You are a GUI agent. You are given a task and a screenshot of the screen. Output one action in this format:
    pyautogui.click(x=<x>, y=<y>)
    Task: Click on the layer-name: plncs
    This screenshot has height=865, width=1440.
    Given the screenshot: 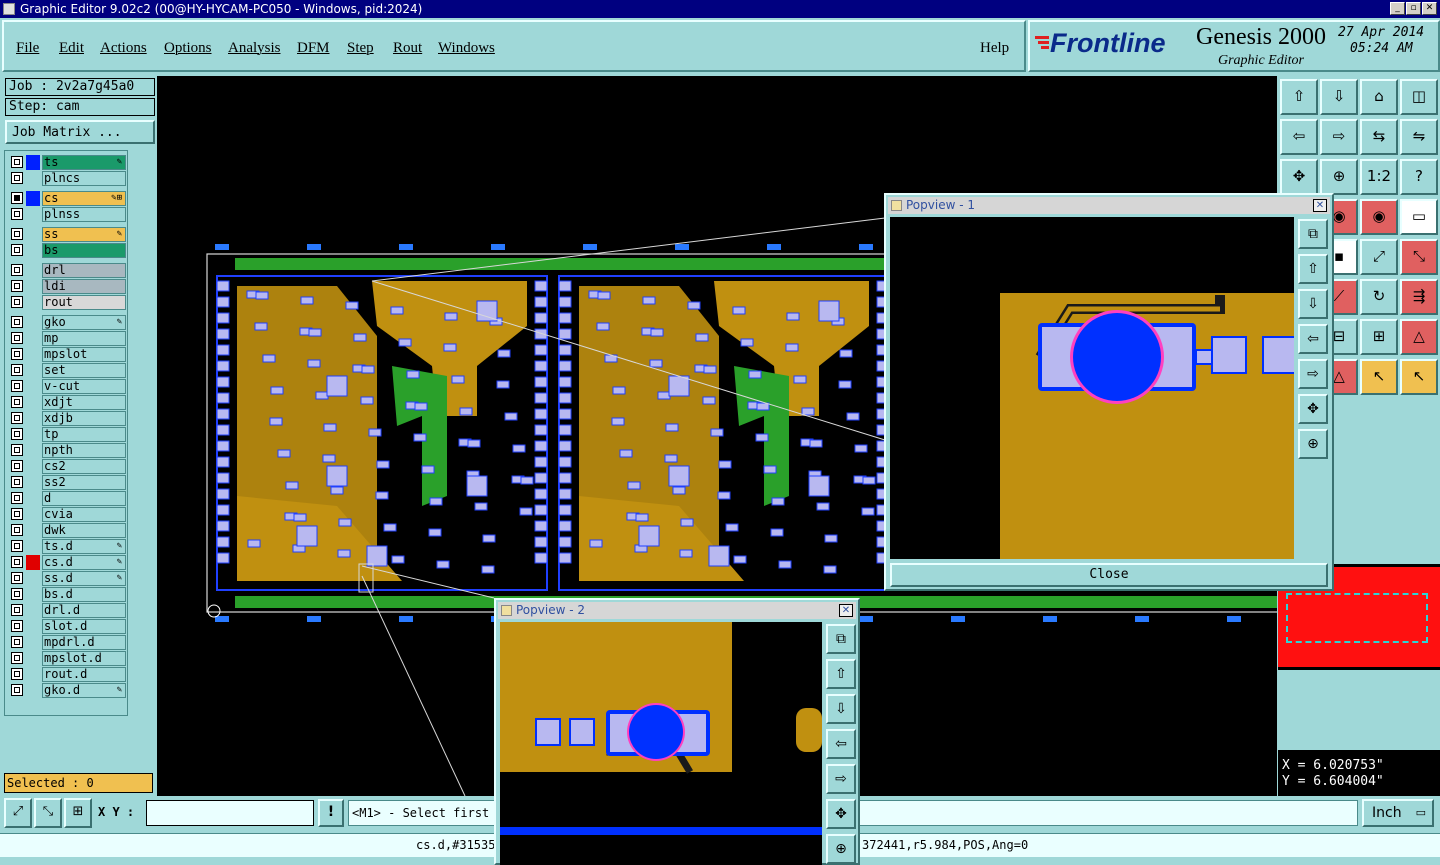 What is the action you would take?
    pyautogui.click(x=84, y=178)
    